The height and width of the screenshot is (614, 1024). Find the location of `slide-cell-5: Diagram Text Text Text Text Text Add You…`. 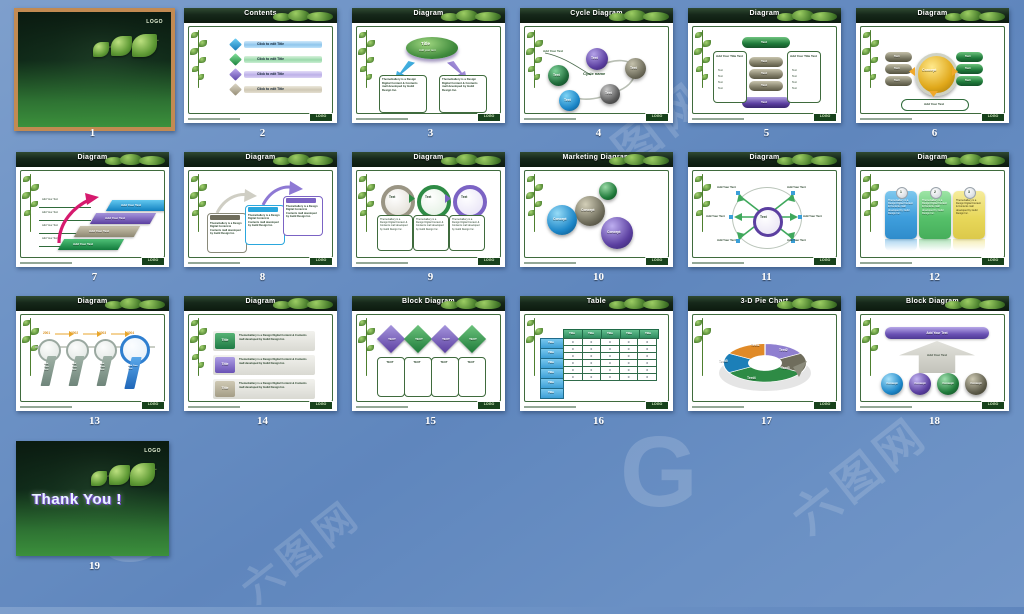

slide-cell-5: Diagram Text Text Text Text Text Add You… is located at coordinates (766, 73).